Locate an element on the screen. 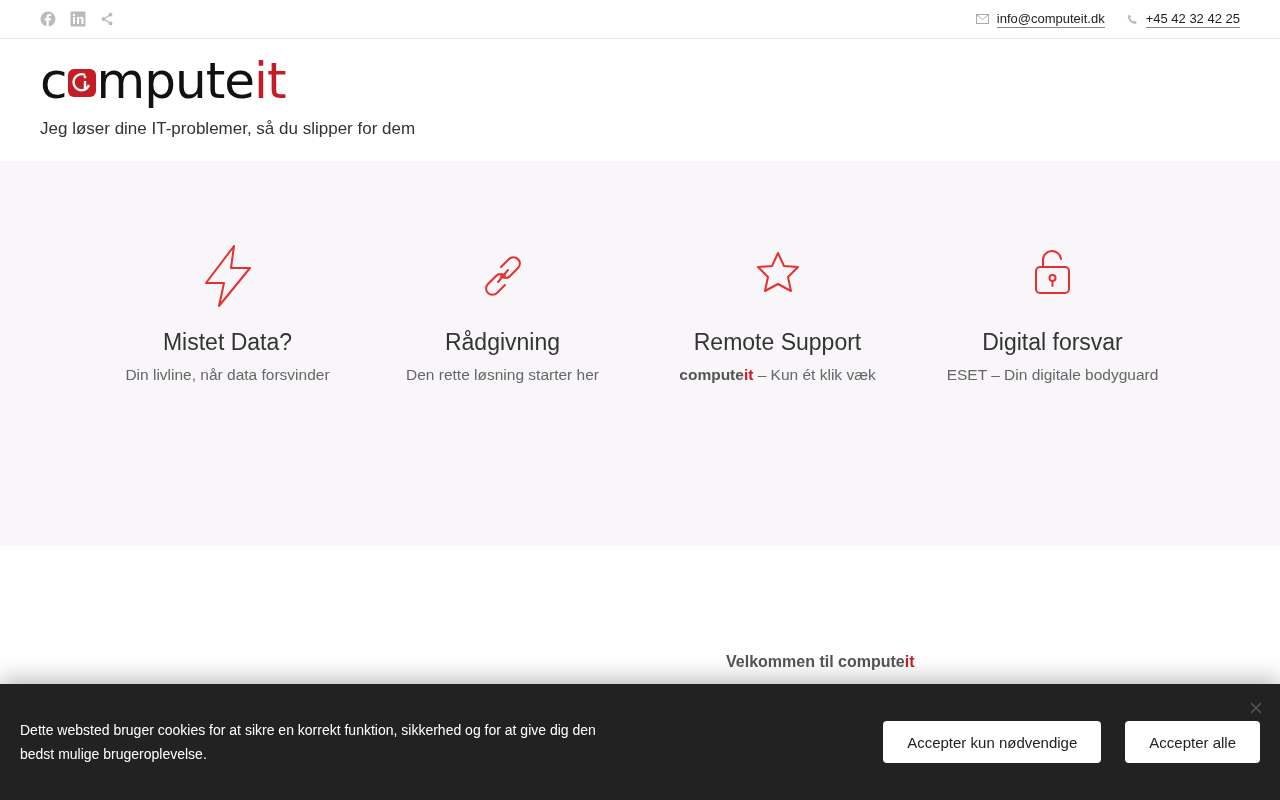 Image resolution: width=1280 pixels, height=800 pixels. share-icon is located at coordinates (107, 19).